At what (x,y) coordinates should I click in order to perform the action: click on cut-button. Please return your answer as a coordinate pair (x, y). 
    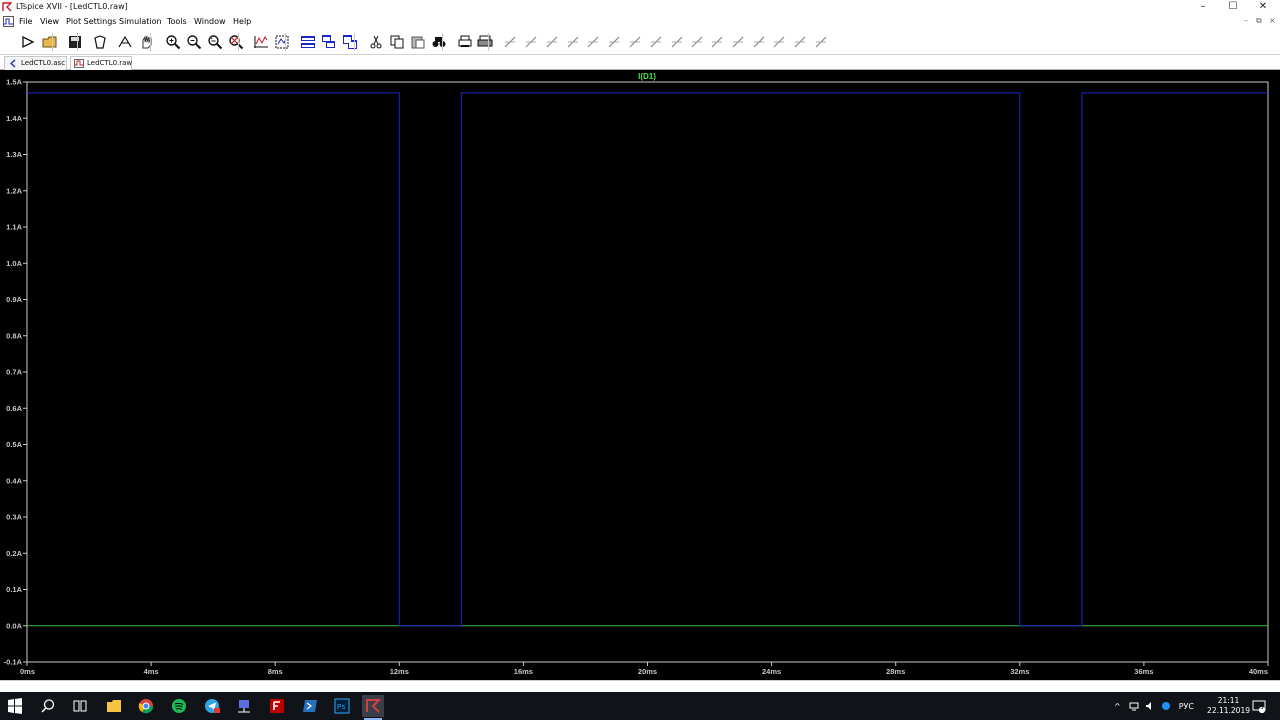
    Looking at the image, I should click on (376, 42).